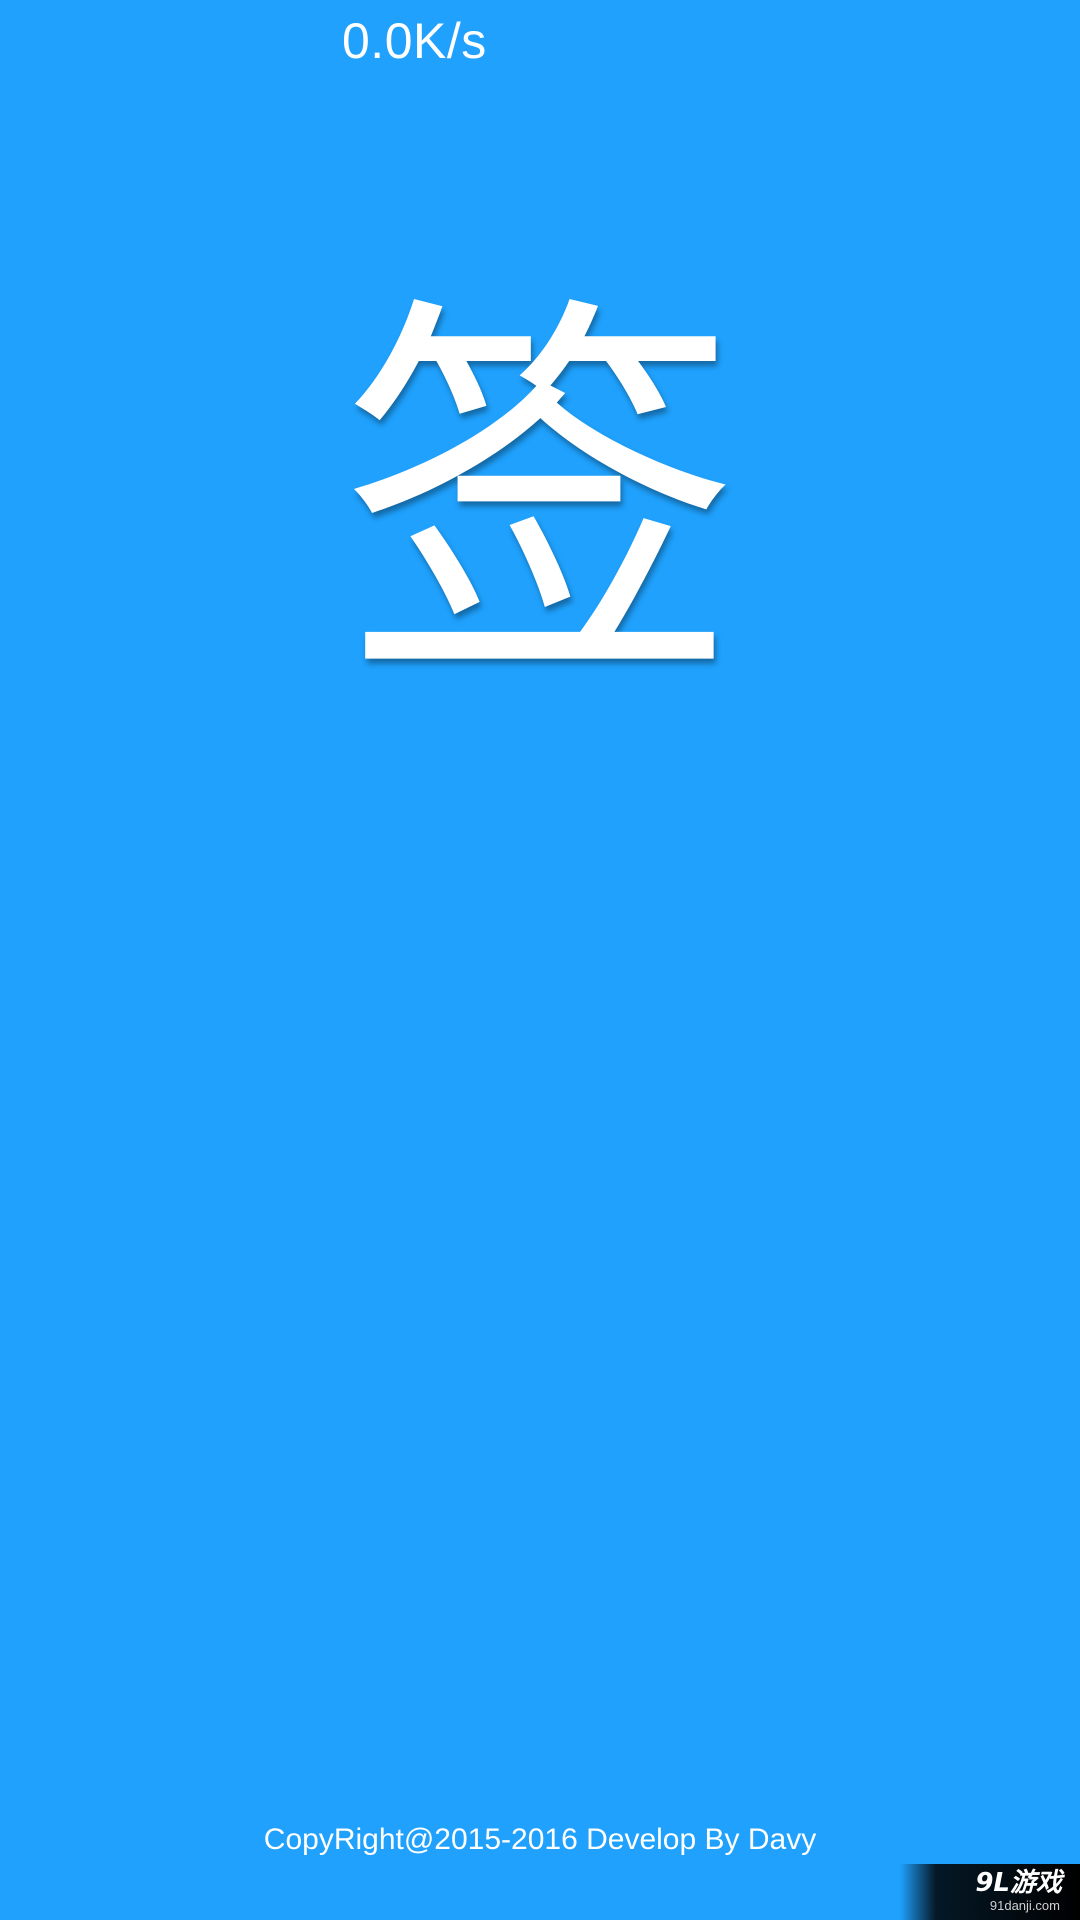  I want to click on watermark-logo: 9L游戏, so click(1018, 1883).